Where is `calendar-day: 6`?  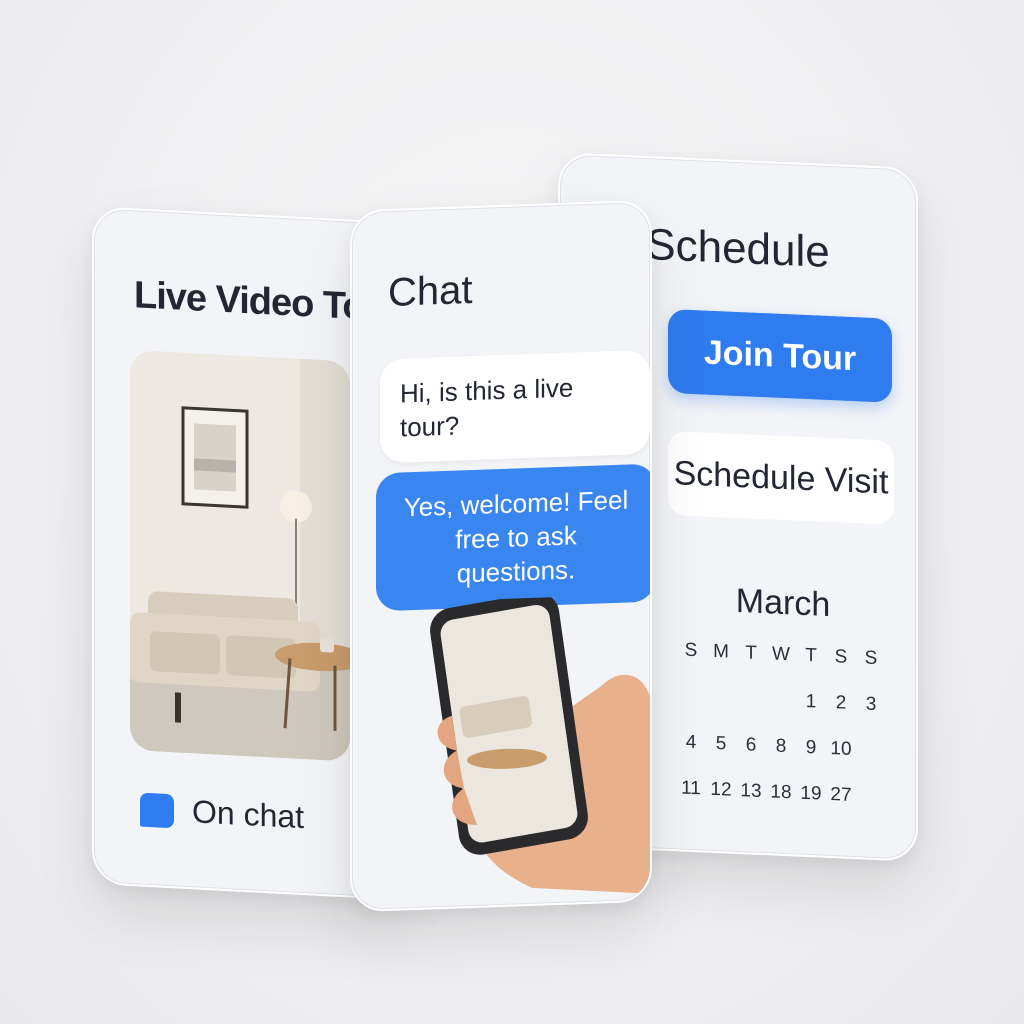 calendar-day: 6 is located at coordinates (751, 746).